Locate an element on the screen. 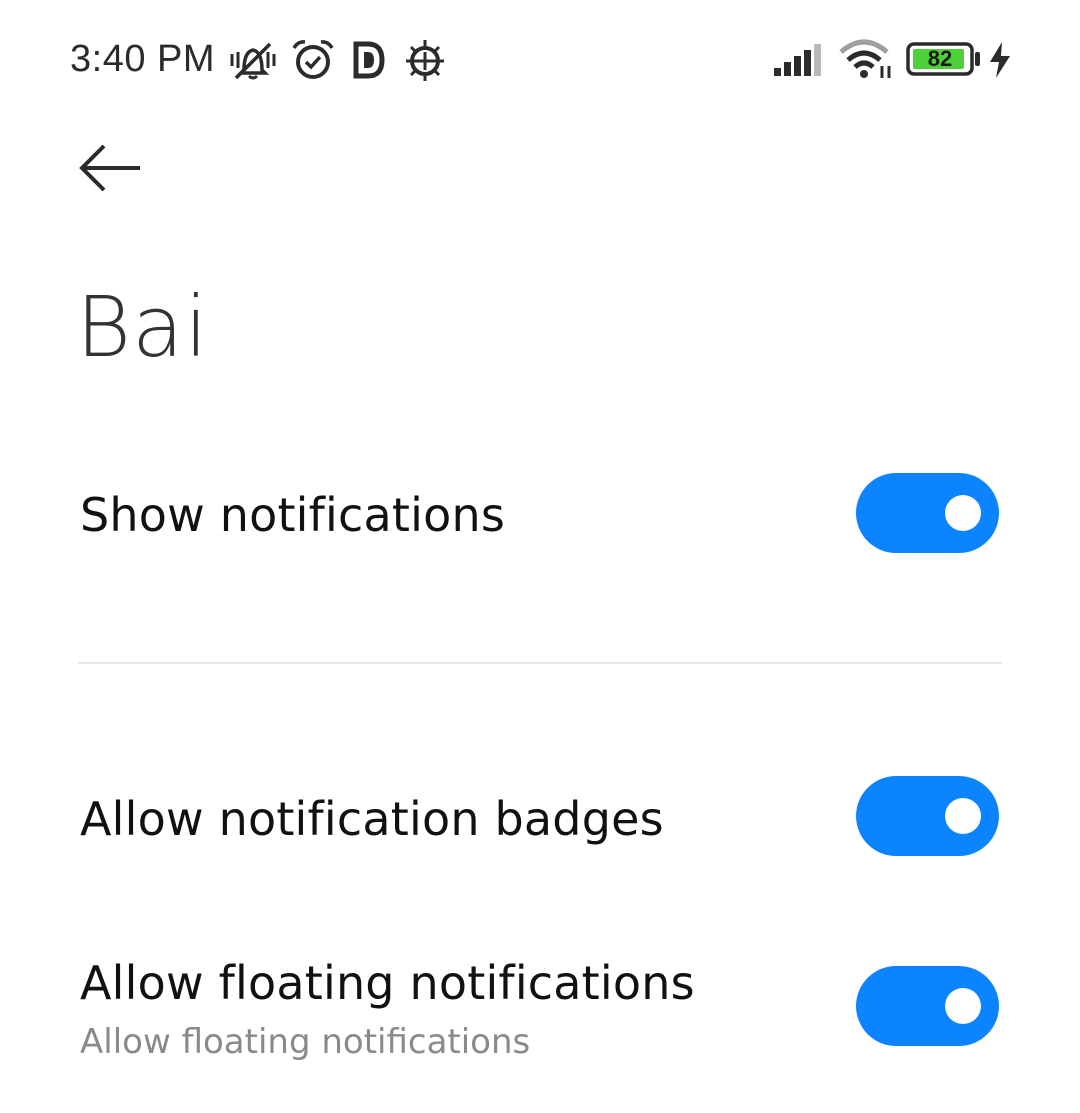 Image resolution: width=1080 pixels, height=1113 pixels. status-time: 3:40 PM is located at coordinates (143, 59).